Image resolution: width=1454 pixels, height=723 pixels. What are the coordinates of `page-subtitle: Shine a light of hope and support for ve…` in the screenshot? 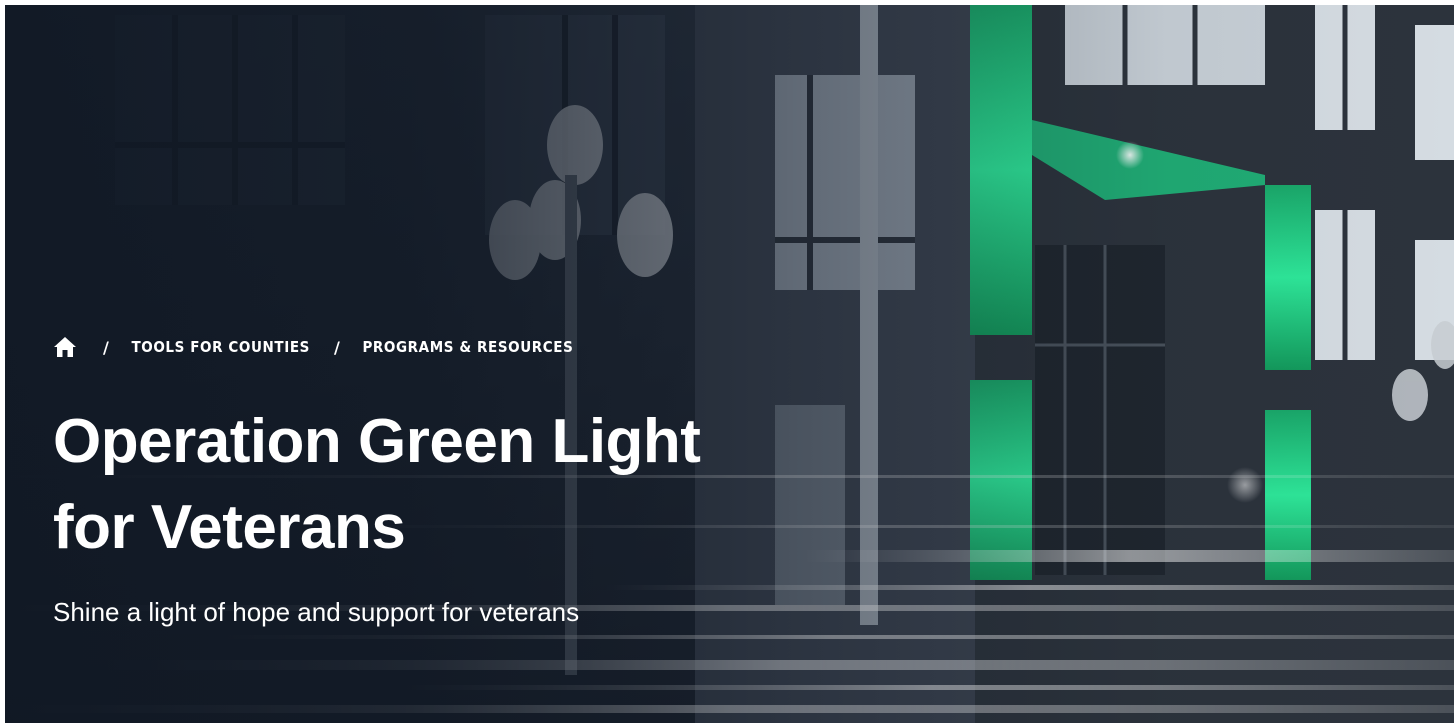 It's located at (316, 612).